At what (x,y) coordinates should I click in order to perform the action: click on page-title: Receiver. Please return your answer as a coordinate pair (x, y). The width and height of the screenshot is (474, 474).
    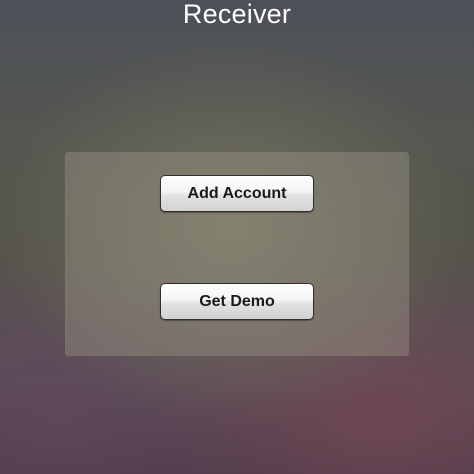
    Looking at the image, I should click on (237, 14).